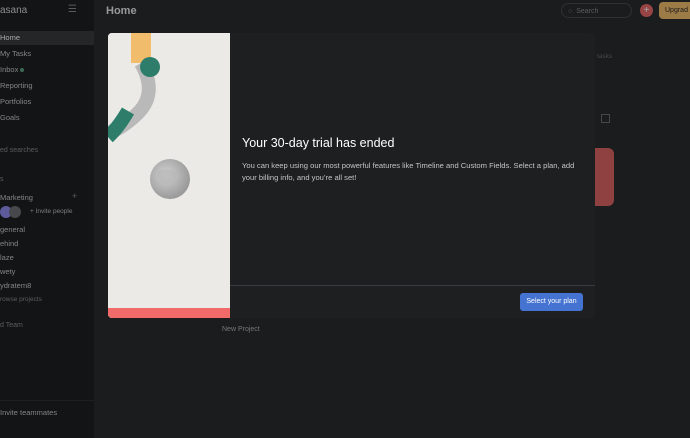 The width and height of the screenshot is (690, 438). What do you see at coordinates (318, 143) in the screenshot?
I see `modal-title: Your 30-day trial has ended` at bounding box center [318, 143].